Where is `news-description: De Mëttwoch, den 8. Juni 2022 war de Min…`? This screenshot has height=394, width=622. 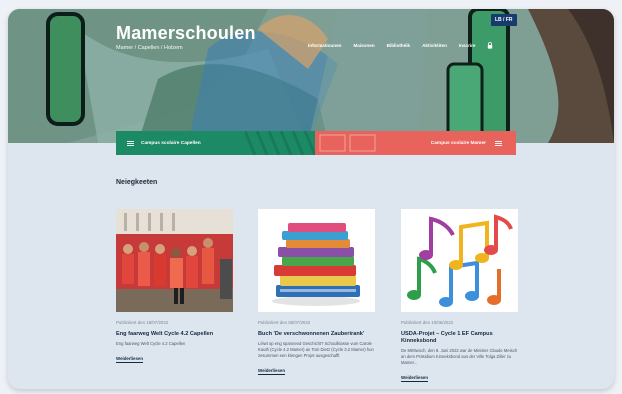 news-description: De Mëttwoch, den 8. Juni 2022 war de Min… is located at coordinates (459, 357).